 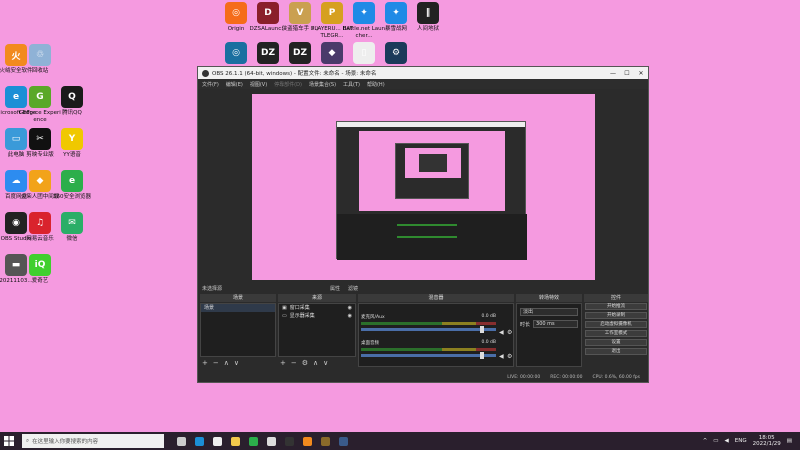 What do you see at coordinates (205, 73) in the screenshot?
I see `obs-logo-icon` at bounding box center [205, 73].